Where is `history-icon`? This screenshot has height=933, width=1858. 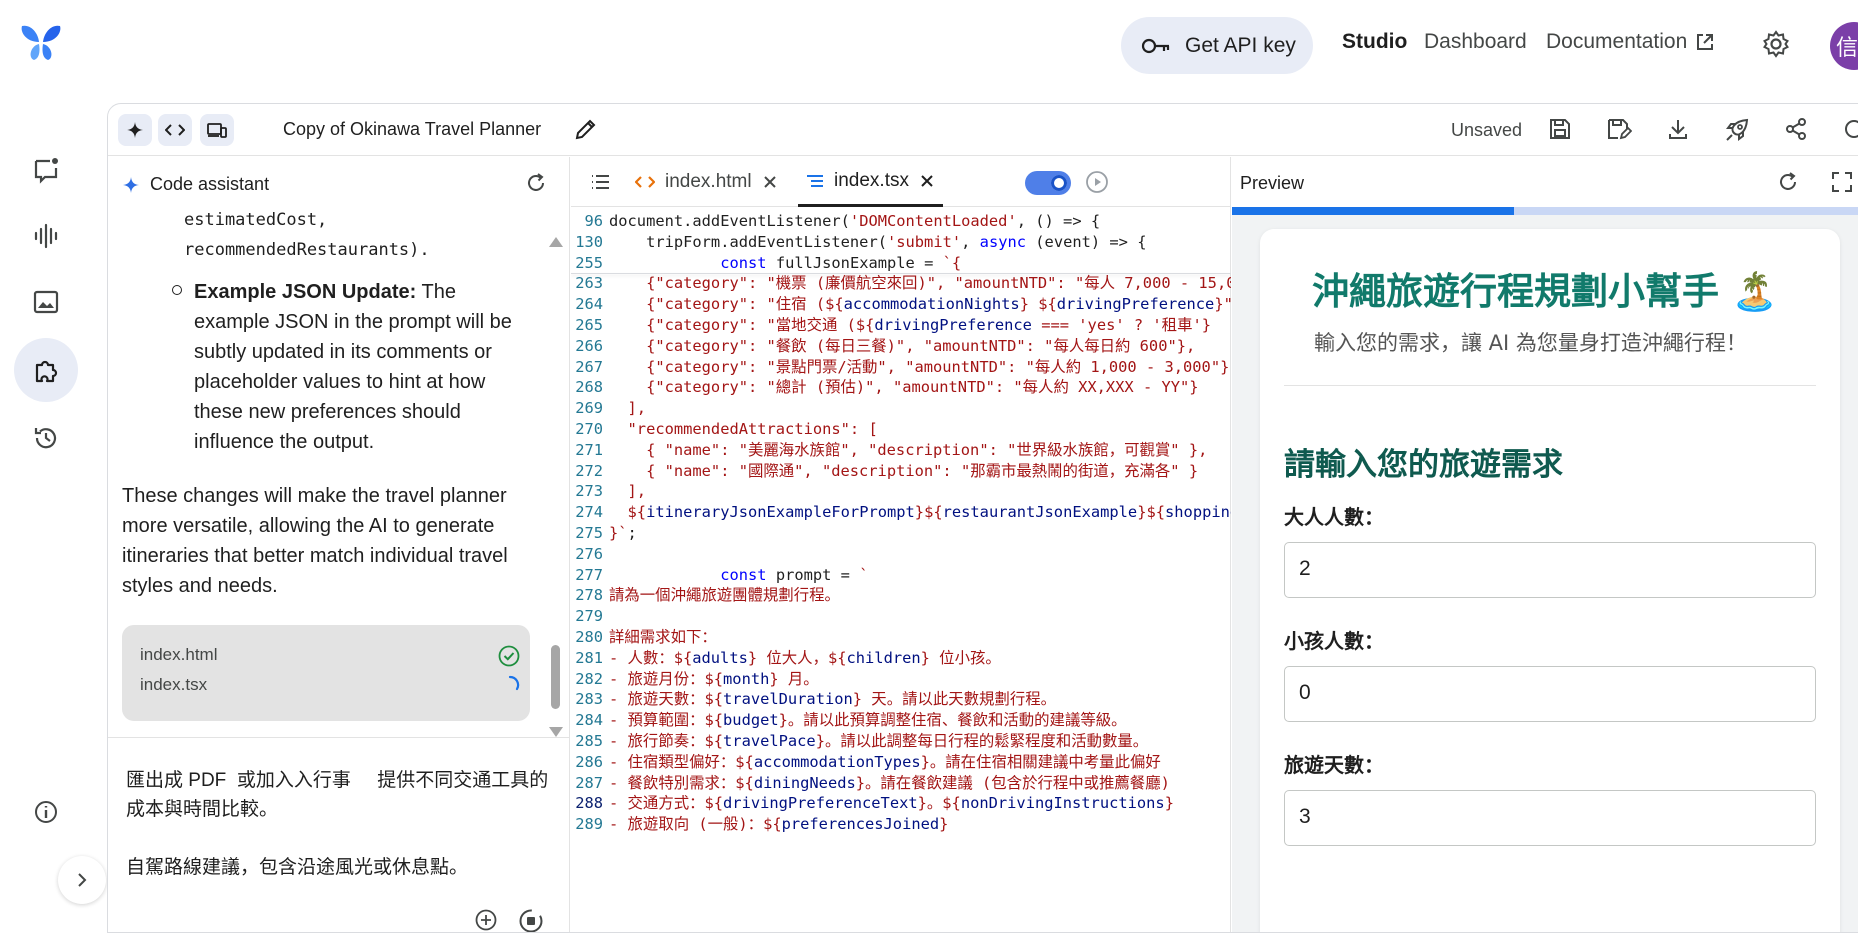 history-icon is located at coordinates (46, 438).